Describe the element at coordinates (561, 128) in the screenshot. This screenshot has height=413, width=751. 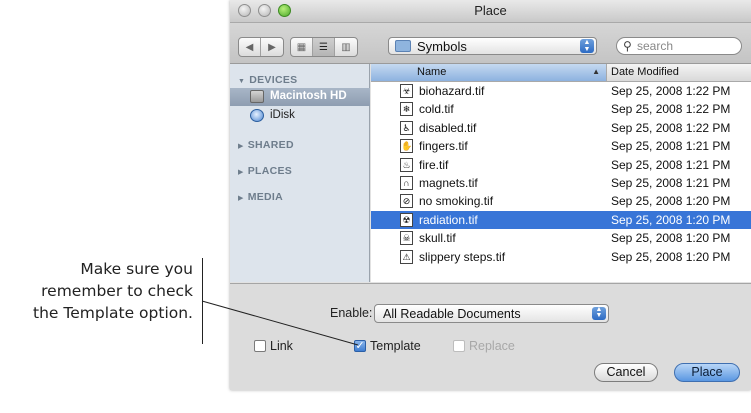
I see `file-row: ♿ disabled.tif Sep 25, 2008 1:22 PM` at that location.